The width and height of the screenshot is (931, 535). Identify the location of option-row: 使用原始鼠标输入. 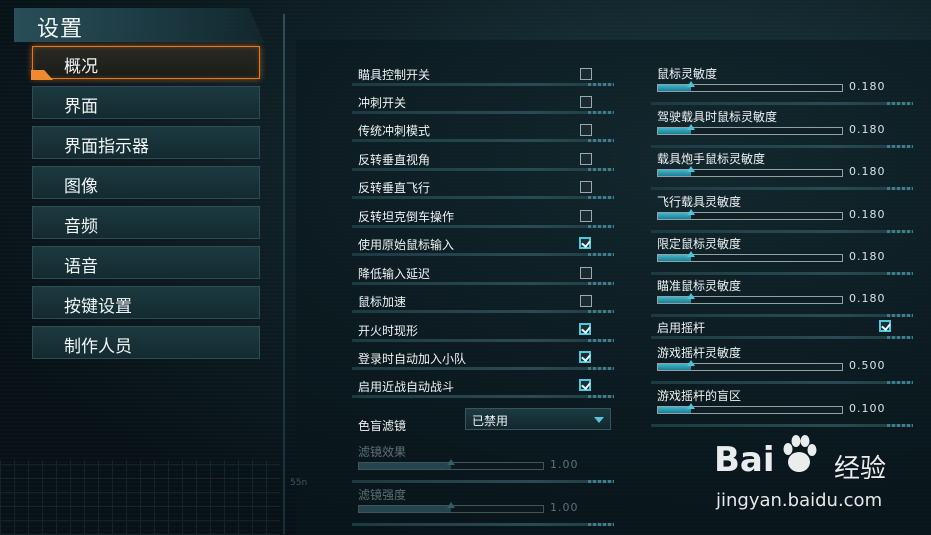
(483, 244).